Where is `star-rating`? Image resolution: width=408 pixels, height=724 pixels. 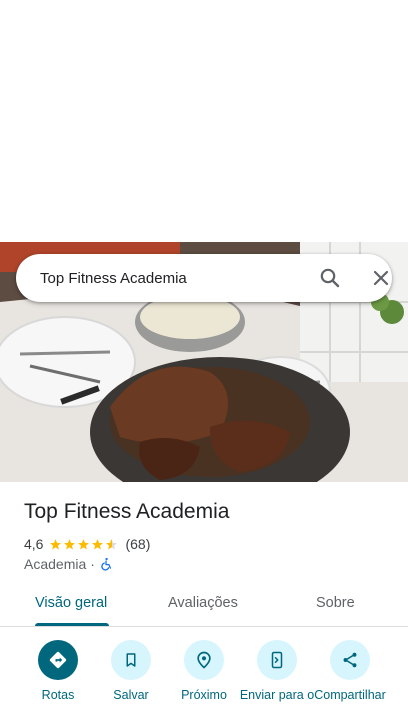
star-rating is located at coordinates (84, 544).